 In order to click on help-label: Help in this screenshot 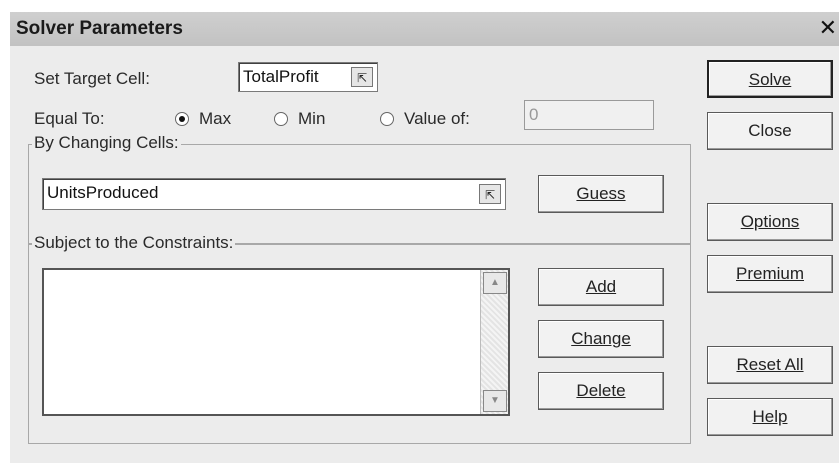, I will do `click(770, 416)`.